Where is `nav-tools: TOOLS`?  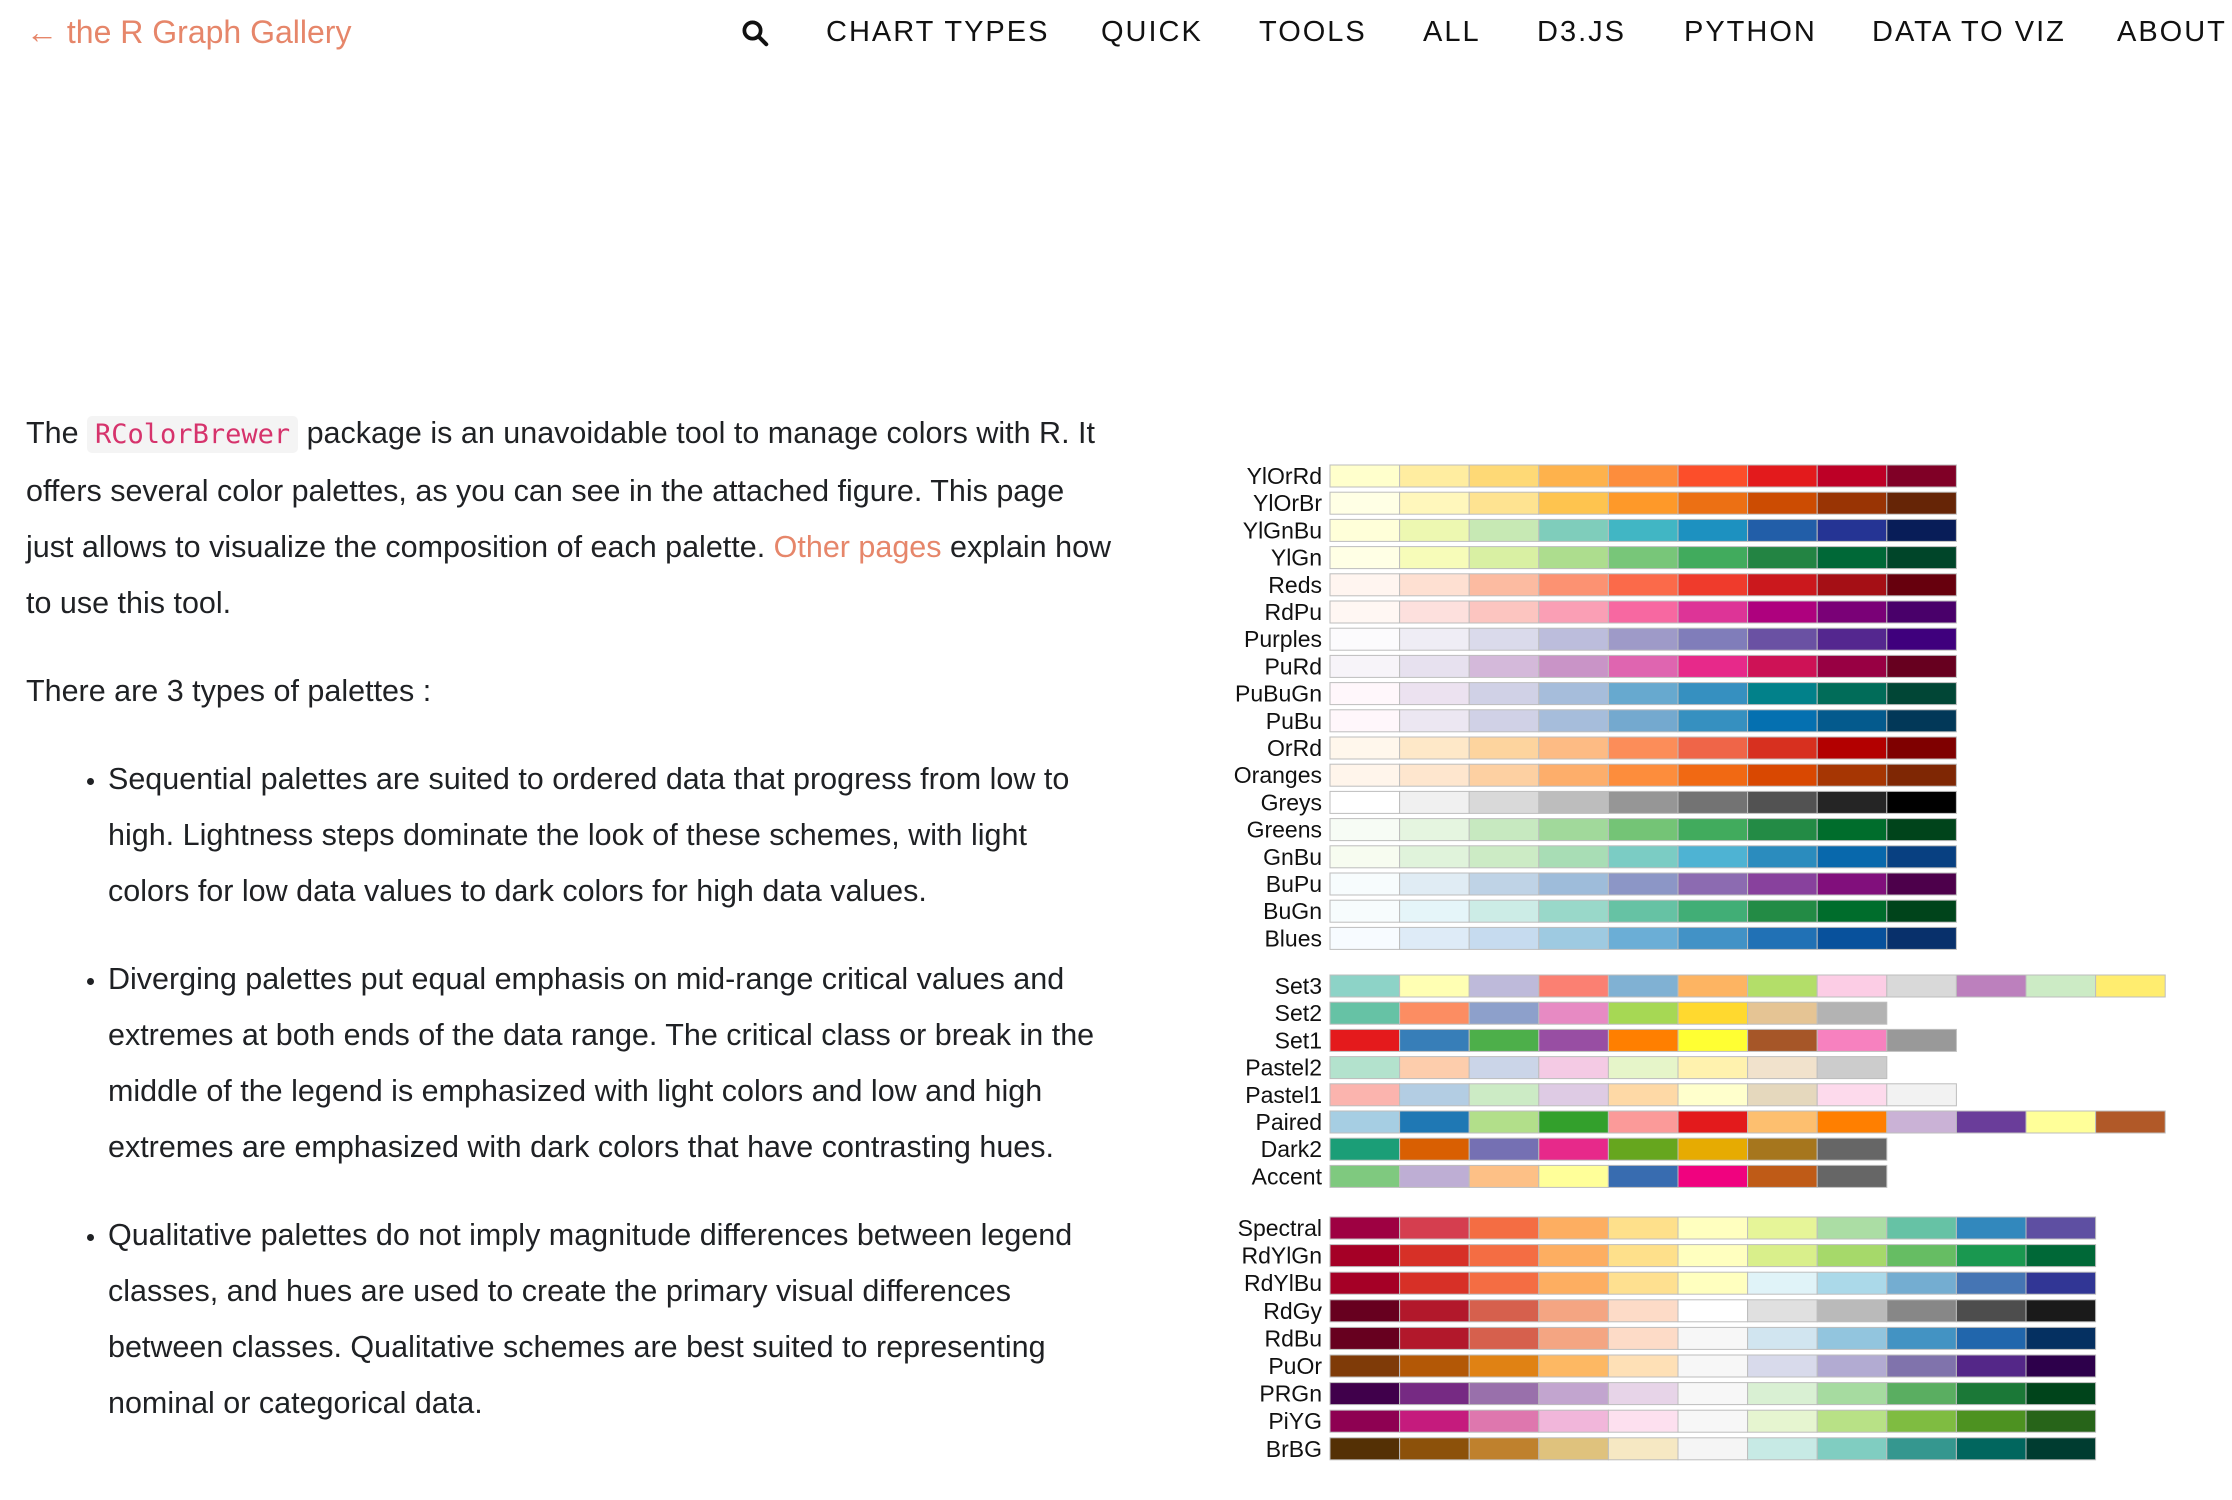
nav-tools: TOOLS is located at coordinates (1313, 32).